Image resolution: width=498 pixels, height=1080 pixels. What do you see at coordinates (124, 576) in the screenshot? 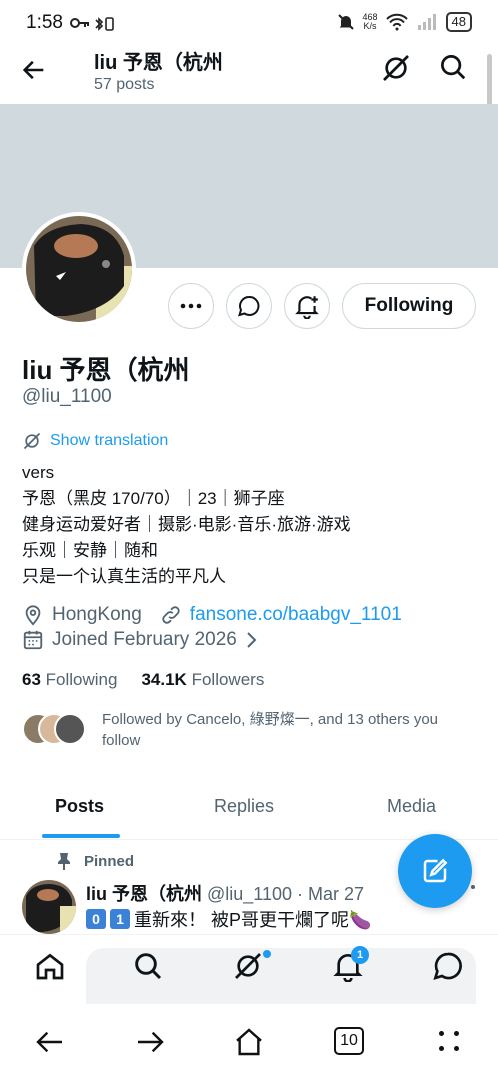
I see `bio-line: 只是一个认真生活的平凡人` at bounding box center [124, 576].